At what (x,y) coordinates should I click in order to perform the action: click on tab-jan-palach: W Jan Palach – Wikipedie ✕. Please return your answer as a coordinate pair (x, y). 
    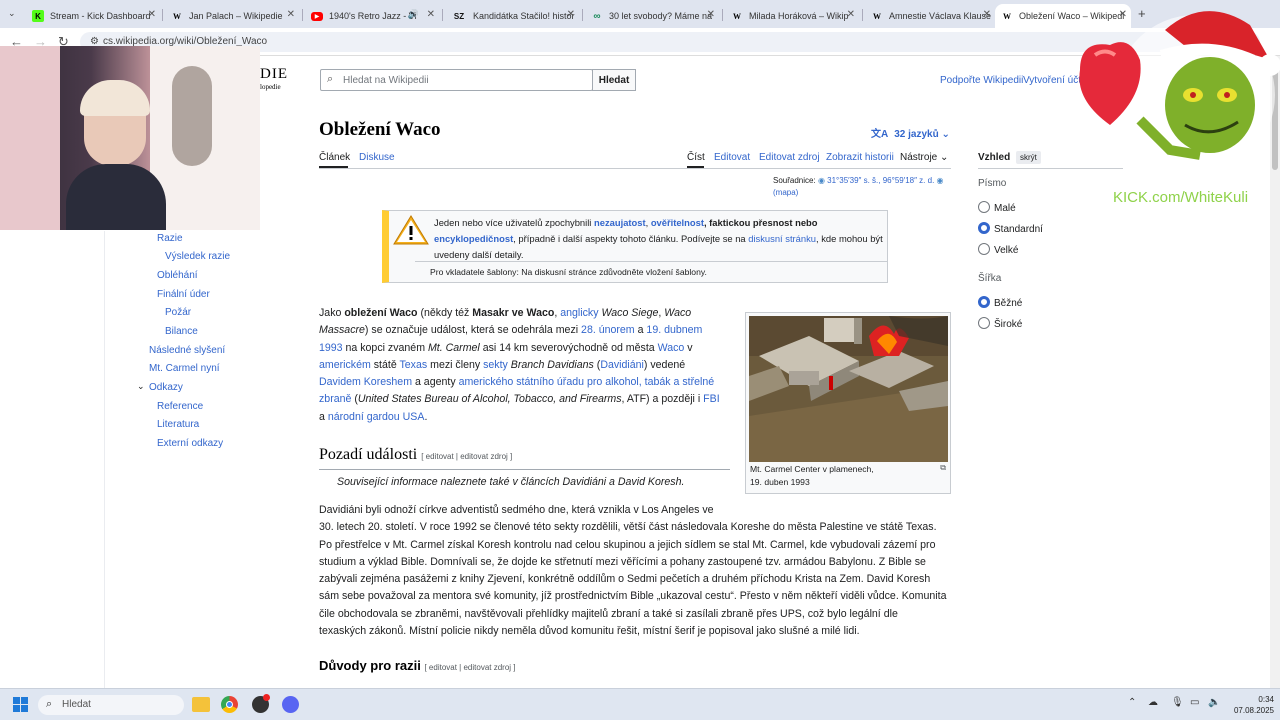
    Looking at the image, I should click on (232, 16).